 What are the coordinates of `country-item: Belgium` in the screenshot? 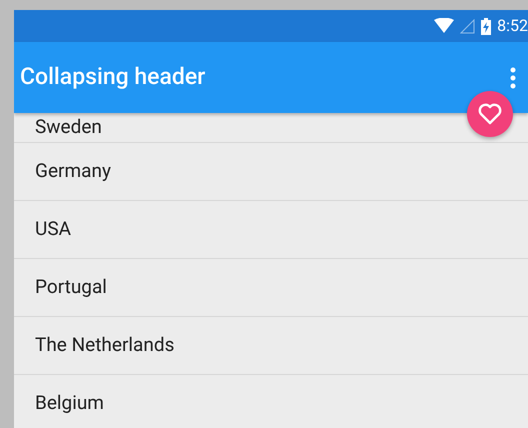 It's located at (69, 403).